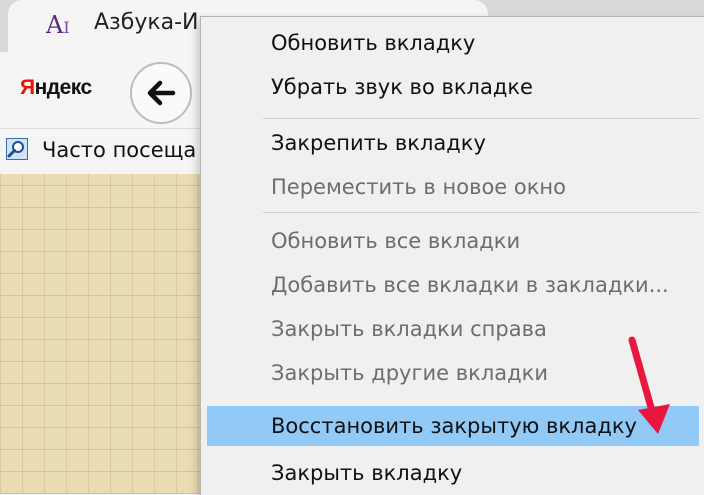  Describe the element at coordinates (453, 241) in the screenshot. I see `menu-item-reload-all-tabs: Обновить все вкладки` at that location.